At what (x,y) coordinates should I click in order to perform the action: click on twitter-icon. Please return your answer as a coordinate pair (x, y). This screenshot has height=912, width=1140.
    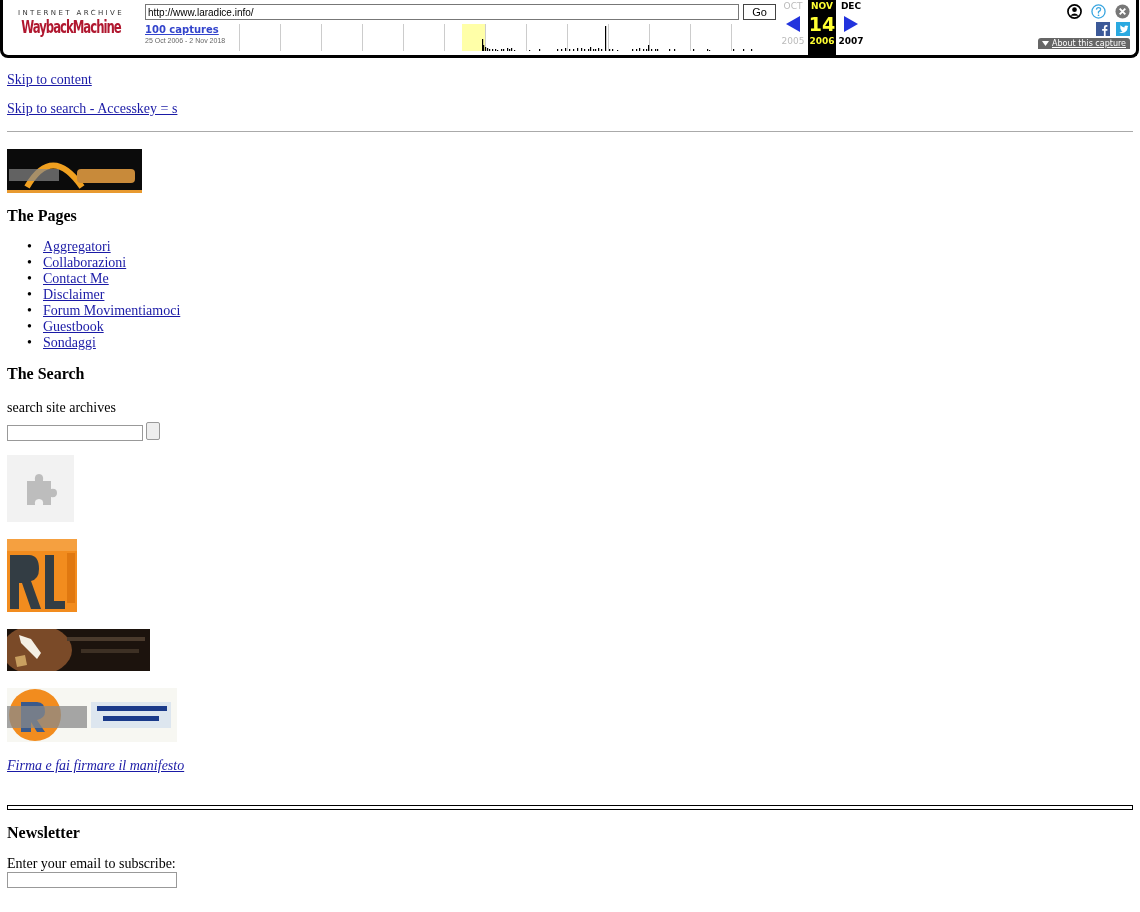
    Looking at the image, I should click on (1123, 29).